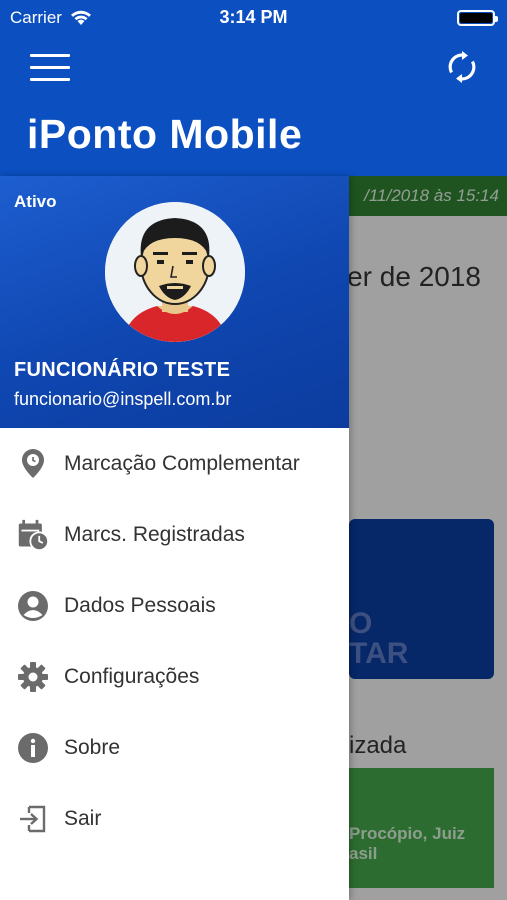  What do you see at coordinates (477, 18) in the screenshot?
I see `battery-icon` at bounding box center [477, 18].